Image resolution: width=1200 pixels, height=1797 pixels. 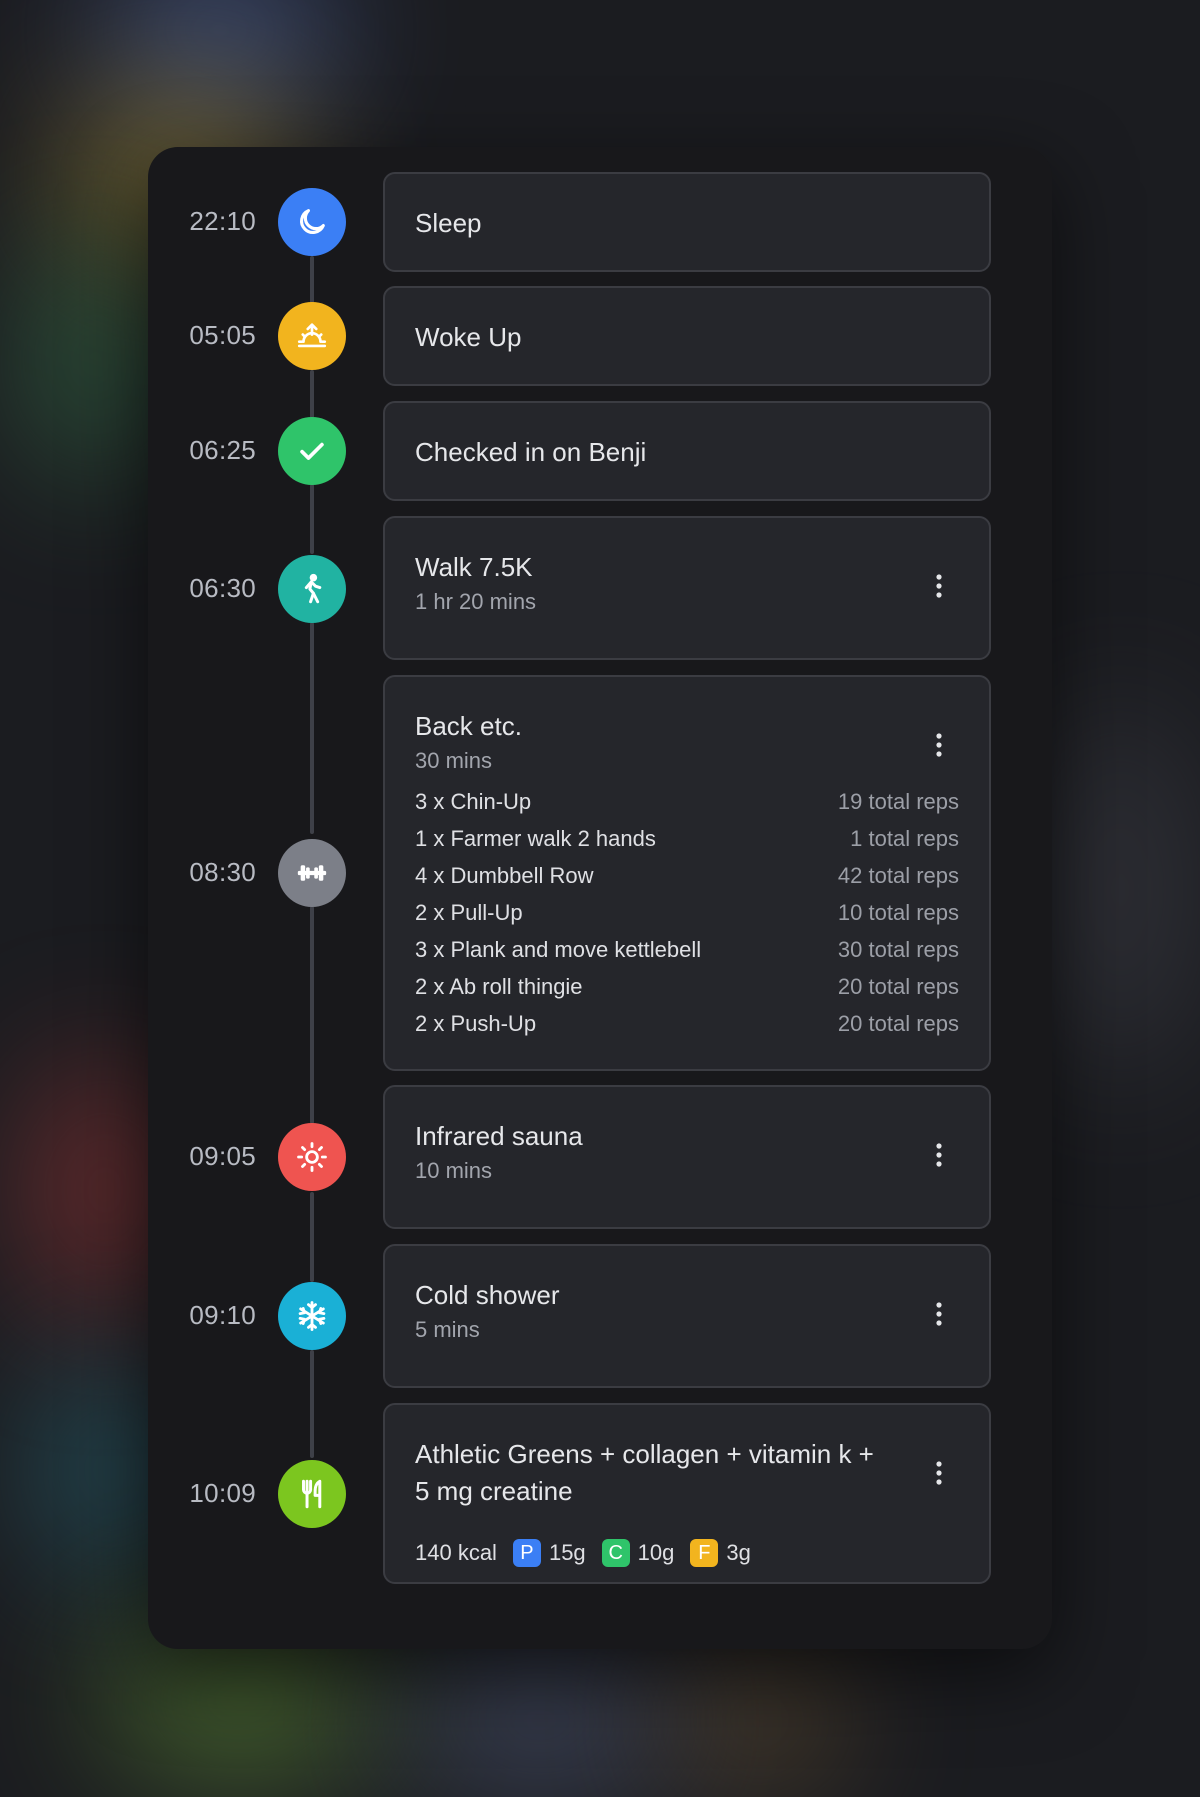 What do you see at coordinates (456, 1552) in the screenshot?
I see `calories: 140 kcal` at bounding box center [456, 1552].